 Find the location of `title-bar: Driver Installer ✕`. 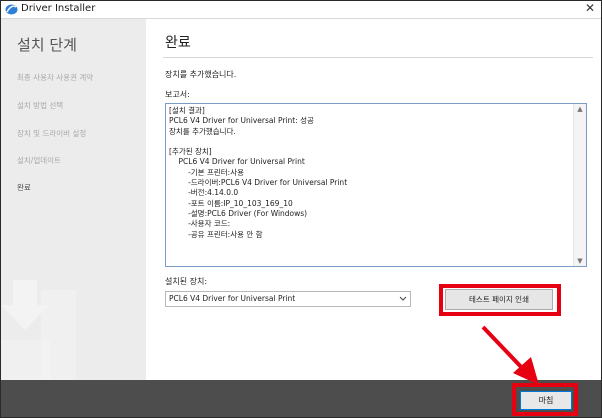

title-bar: Driver Installer ✕ is located at coordinates (301, 10).